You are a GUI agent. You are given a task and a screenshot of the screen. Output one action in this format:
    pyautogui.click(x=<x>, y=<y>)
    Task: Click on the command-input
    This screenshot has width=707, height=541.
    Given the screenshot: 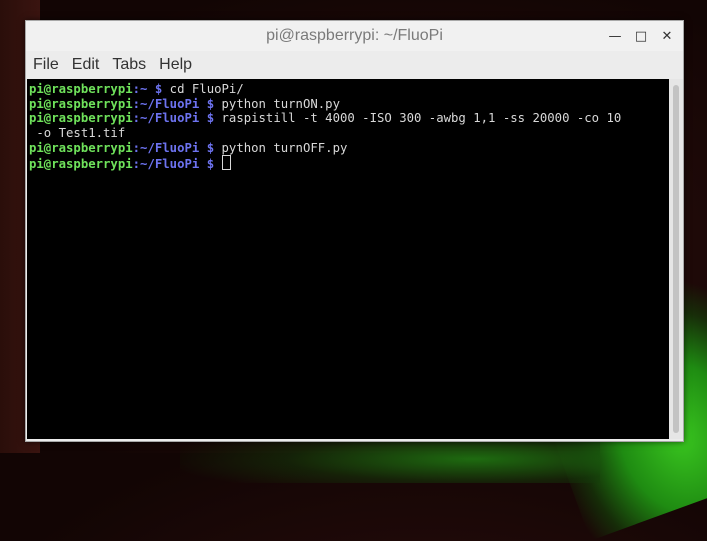 What is the action you would take?
    pyautogui.click(x=217, y=164)
    